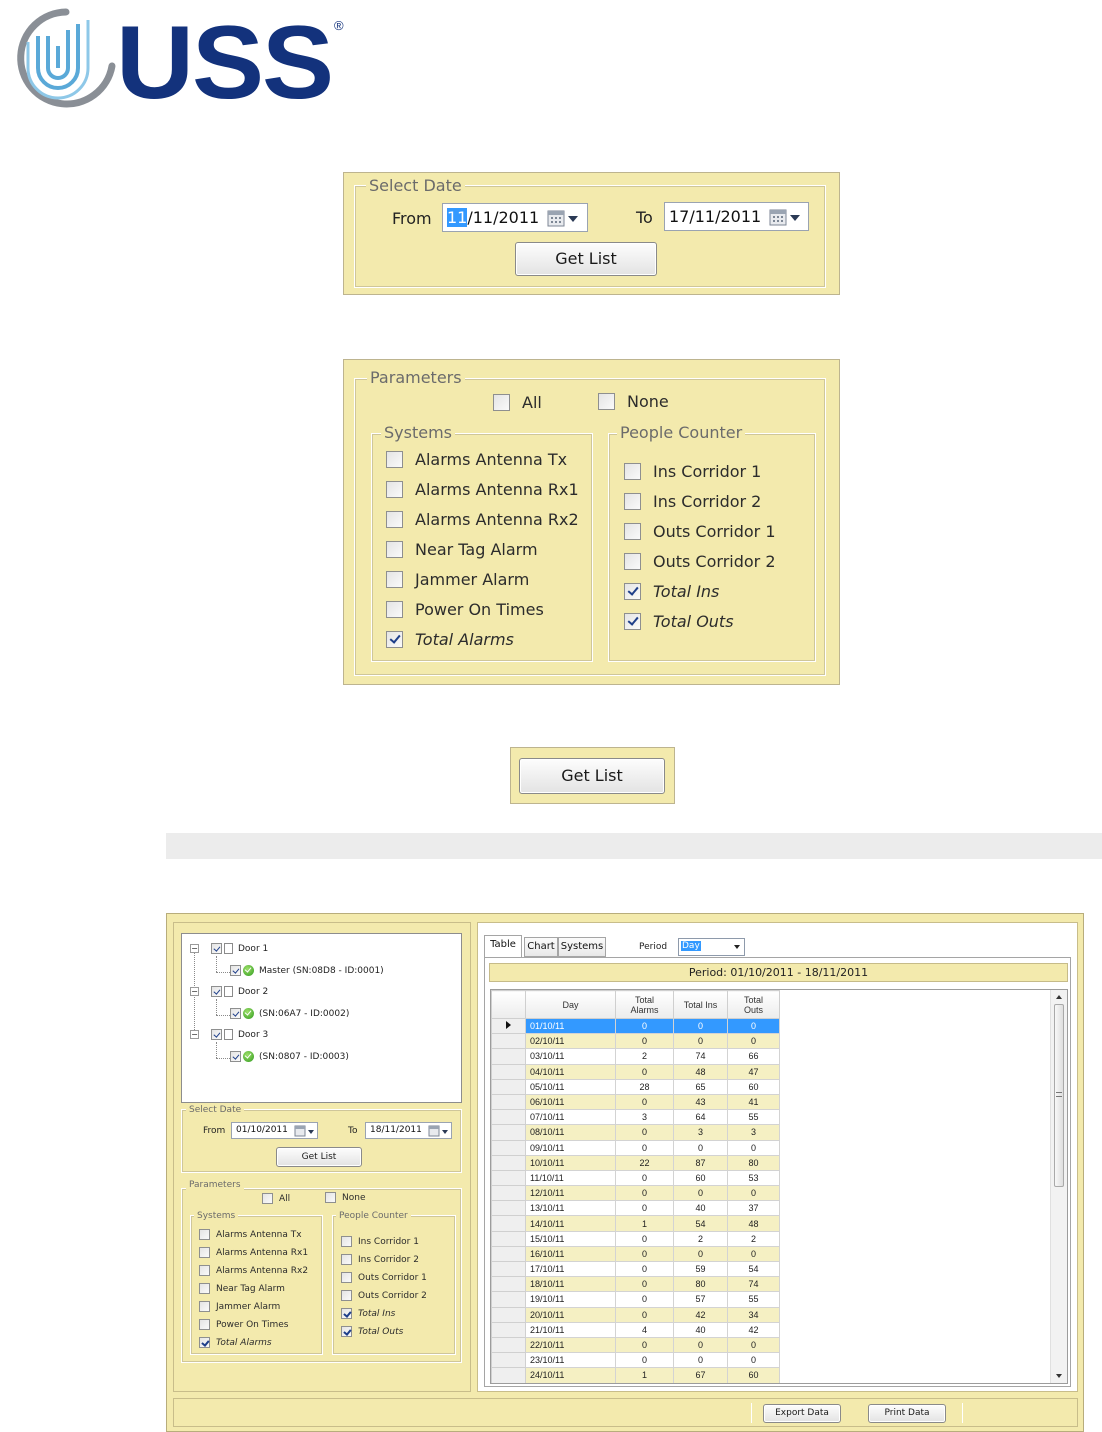 This screenshot has height=1432, width=1102. Describe the element at coordinates (274, 1130) in the screenshot. I see `app-from-date-input: 01/10/2011` at that location.